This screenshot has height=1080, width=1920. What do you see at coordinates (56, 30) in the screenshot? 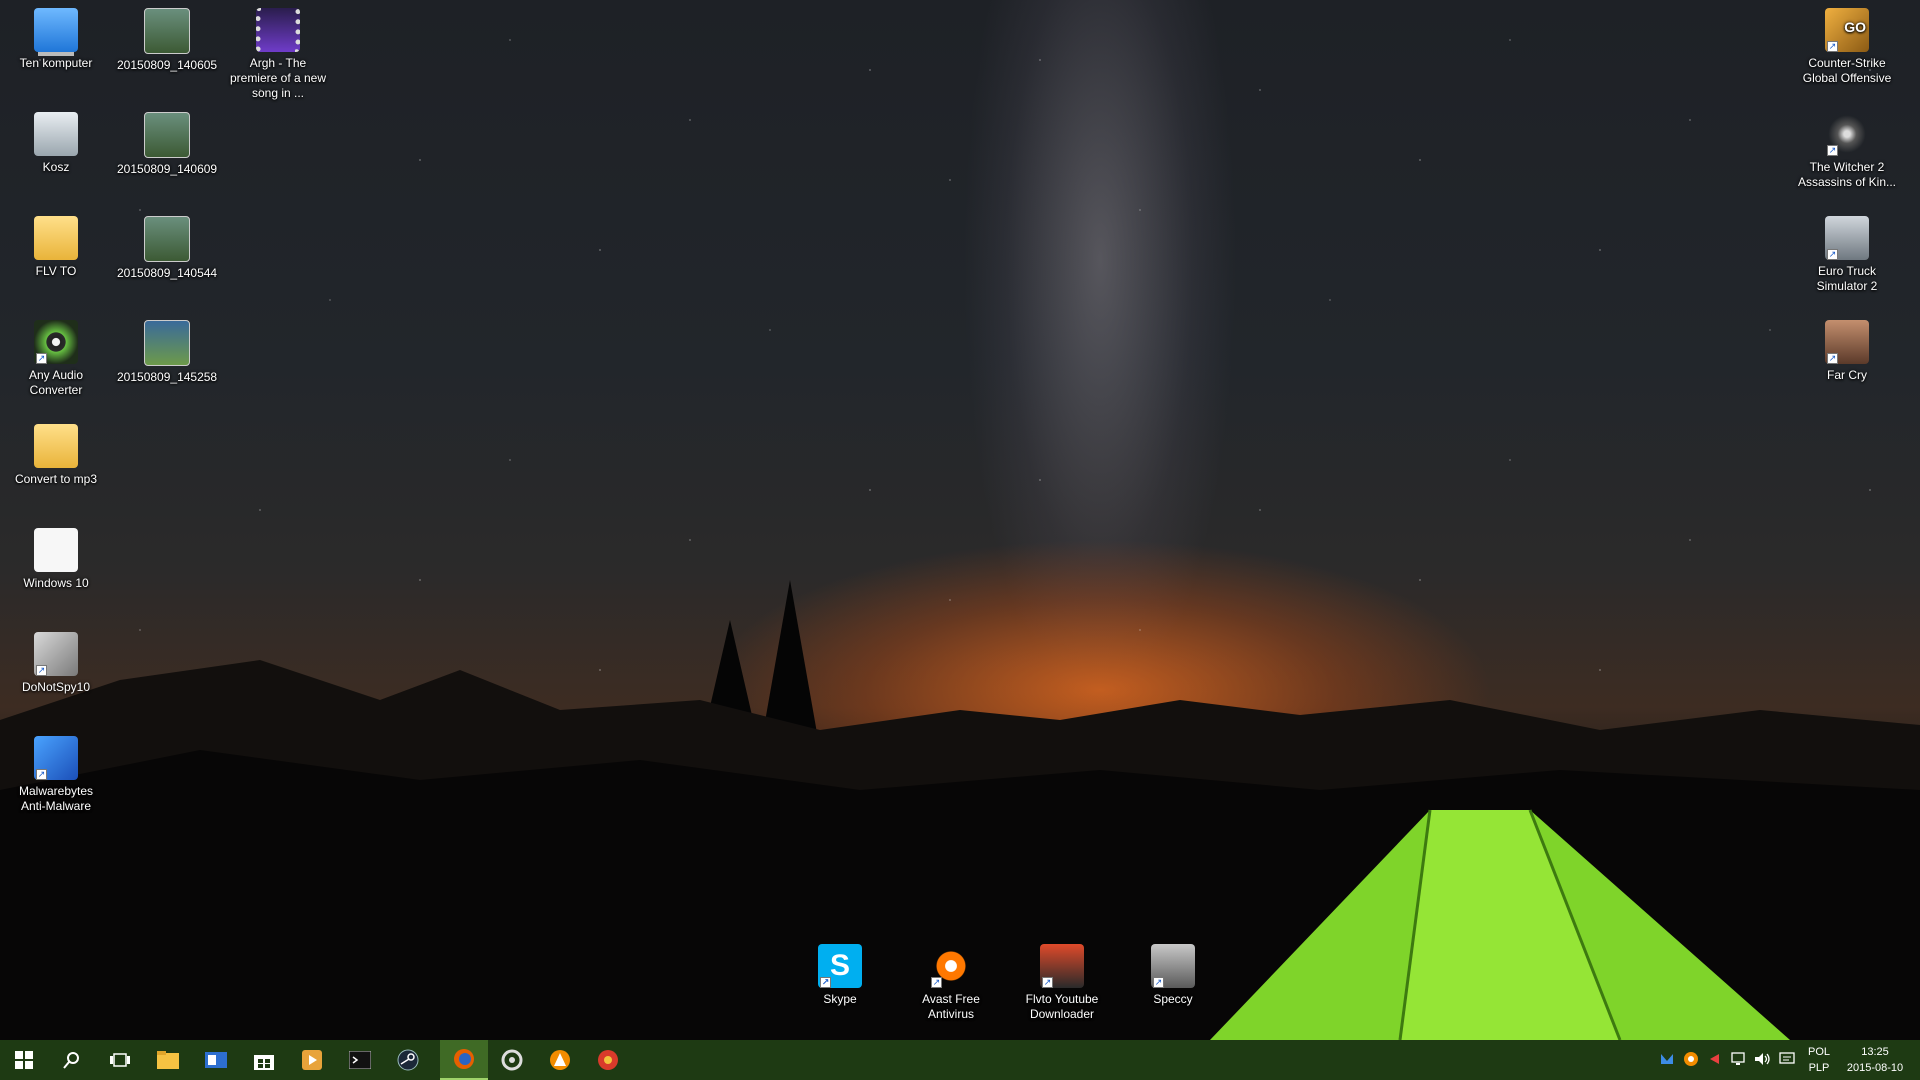
I see `computer-icon` at bounding box center [56, 30].